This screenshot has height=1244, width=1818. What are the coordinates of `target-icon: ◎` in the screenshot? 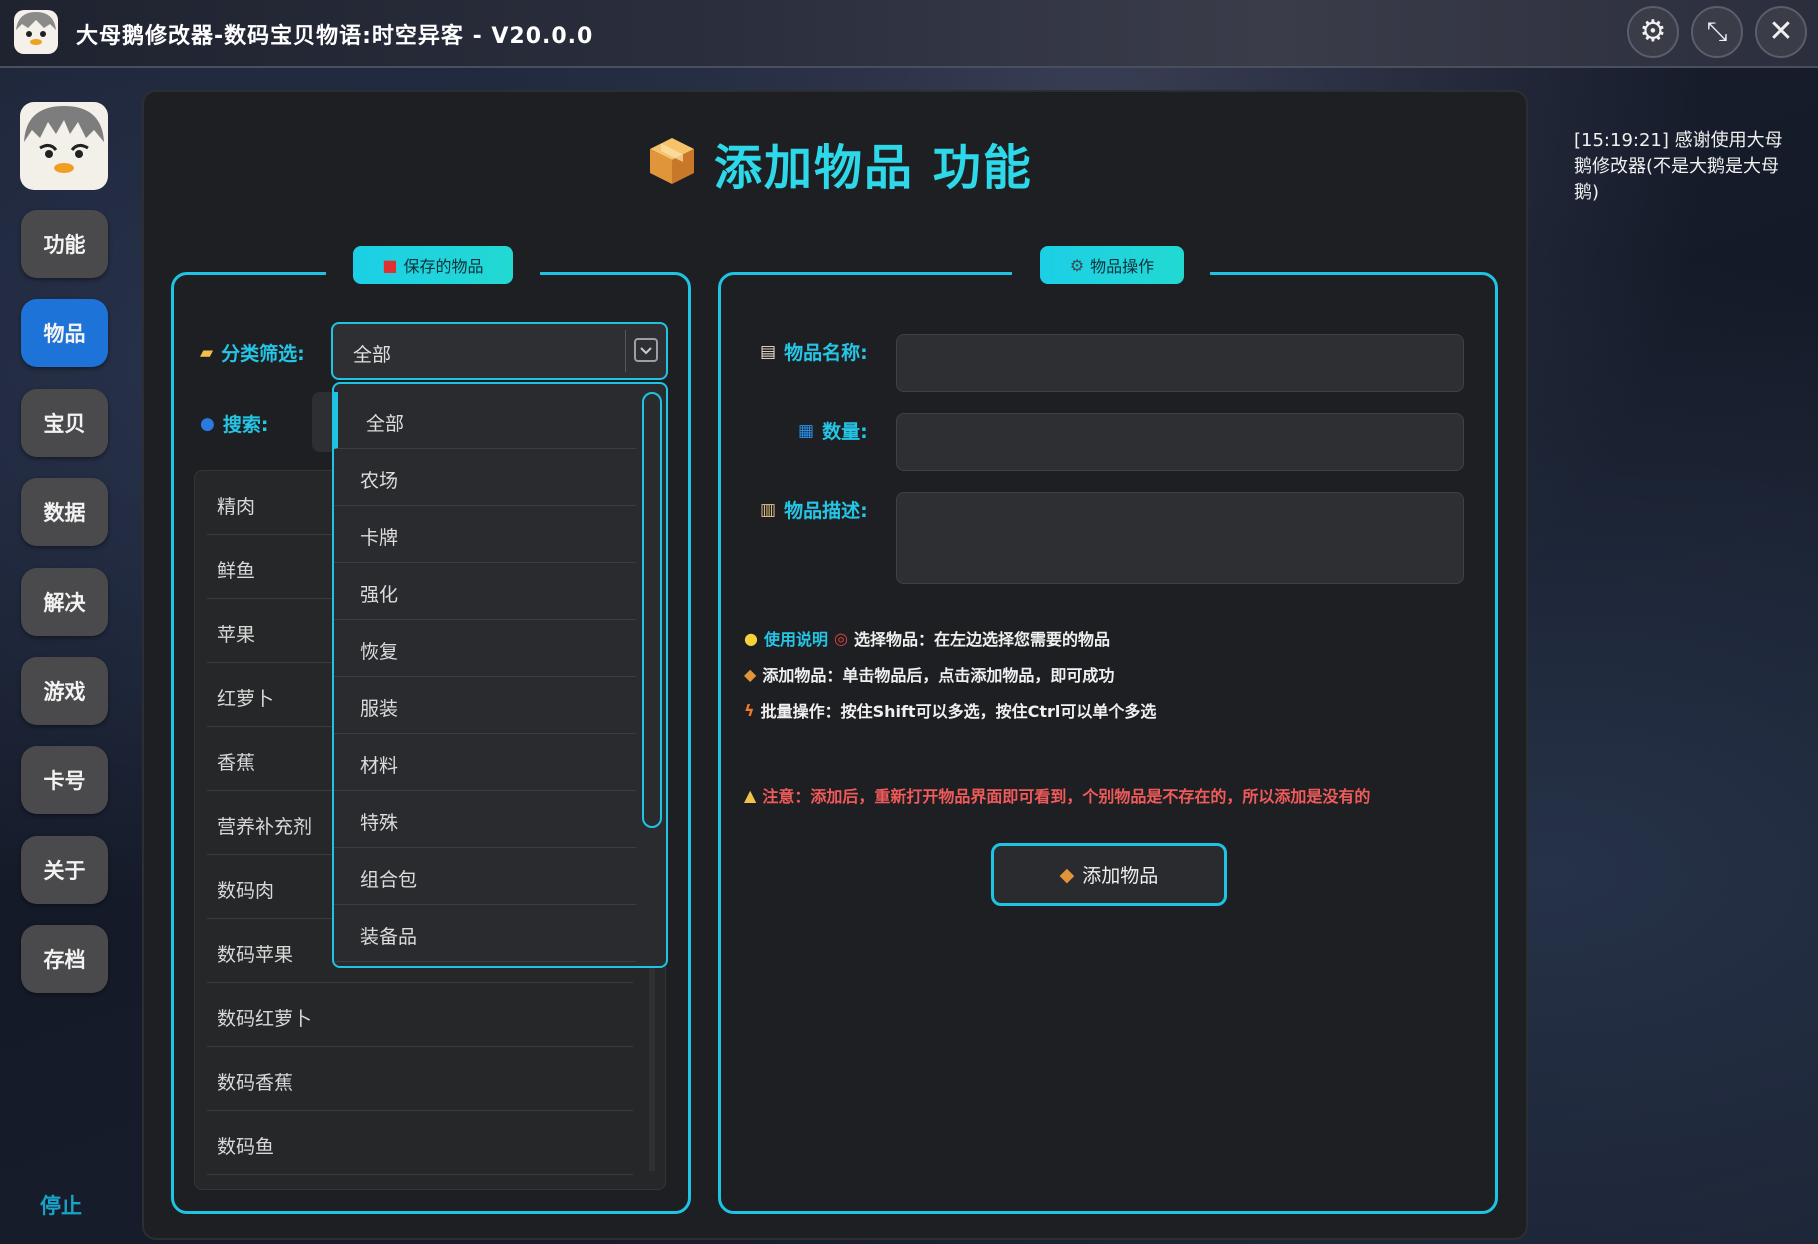 It's located at (840, 638).